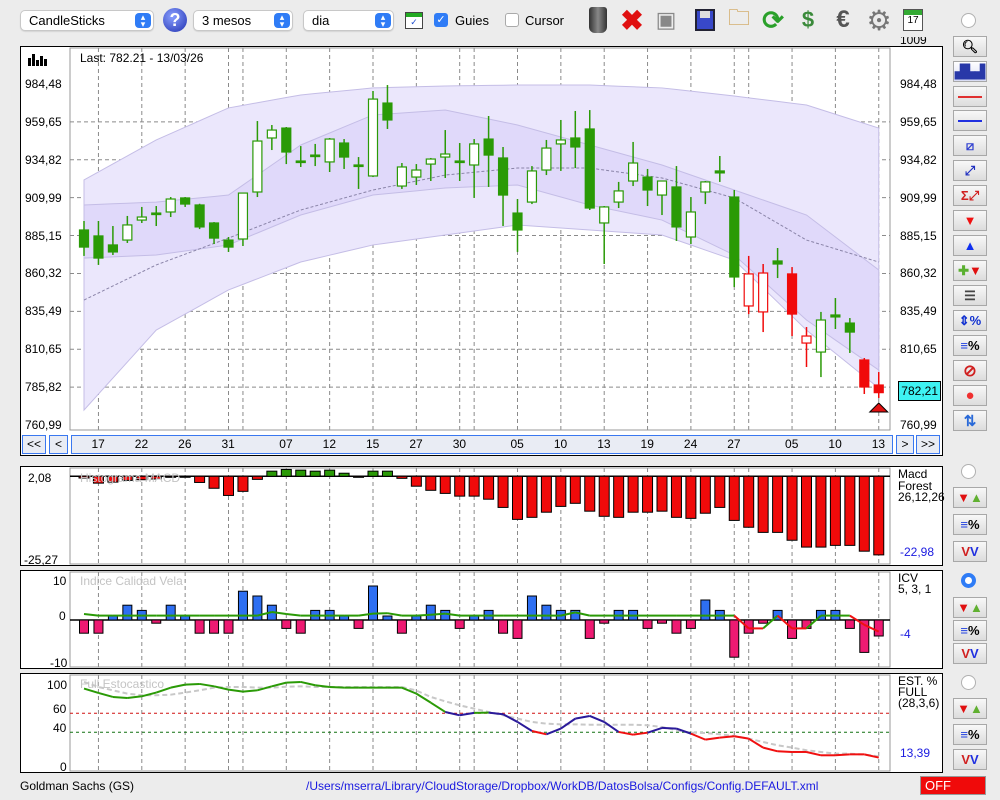 The width and height of the screenshot is (1000, 800). I want to click on date-label: 13, so click(878, 444).